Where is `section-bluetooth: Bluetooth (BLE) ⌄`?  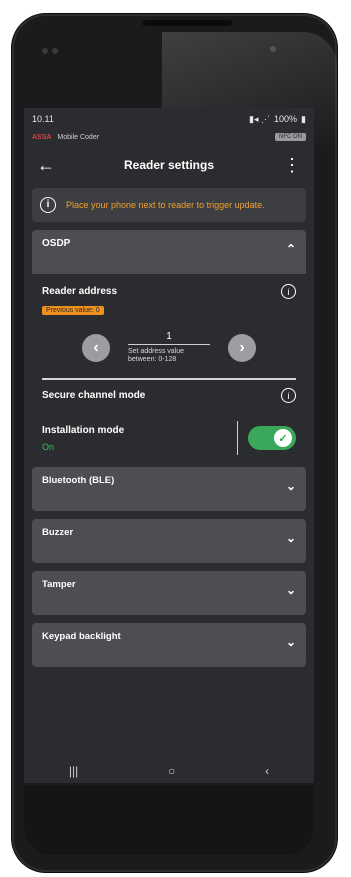 section-bluetooth: Bluetooth (BLE) ⌄ is located at coordinates (169, 489).